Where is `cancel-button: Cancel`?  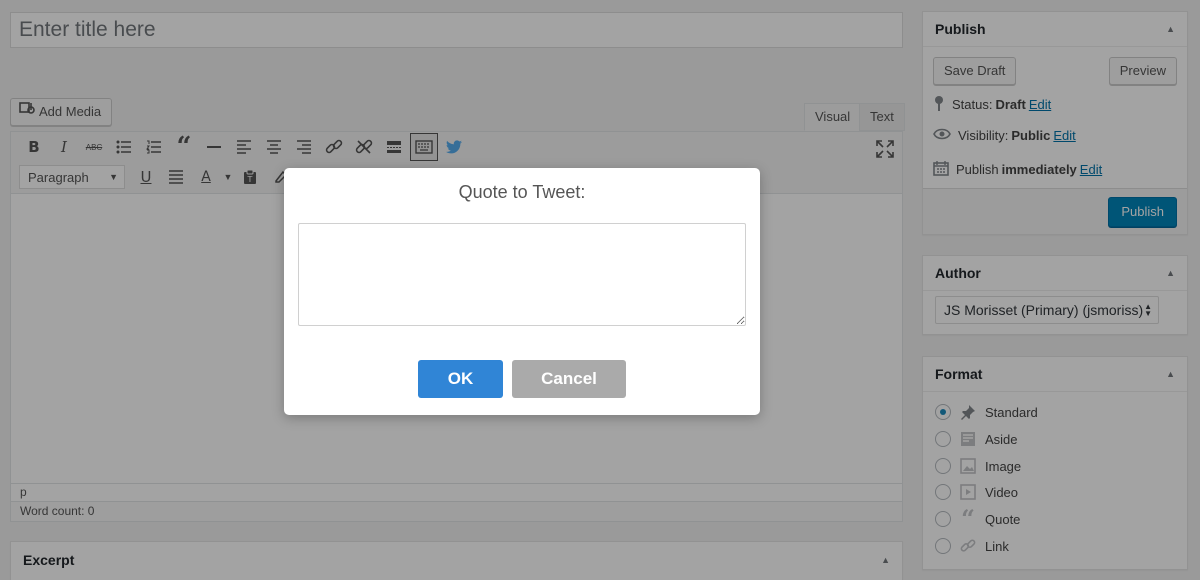
cancel-button: Cancel is located at coordinates (569, 379).